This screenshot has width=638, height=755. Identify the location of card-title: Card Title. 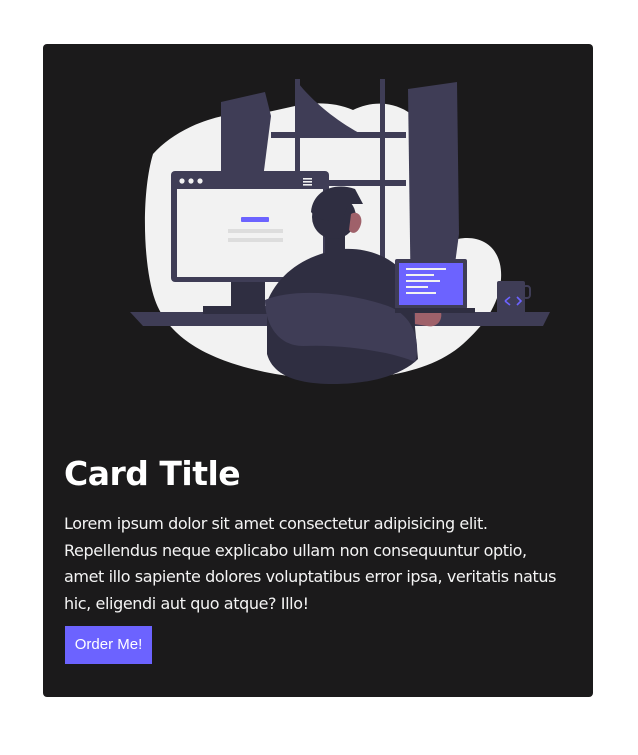
(152, 473).